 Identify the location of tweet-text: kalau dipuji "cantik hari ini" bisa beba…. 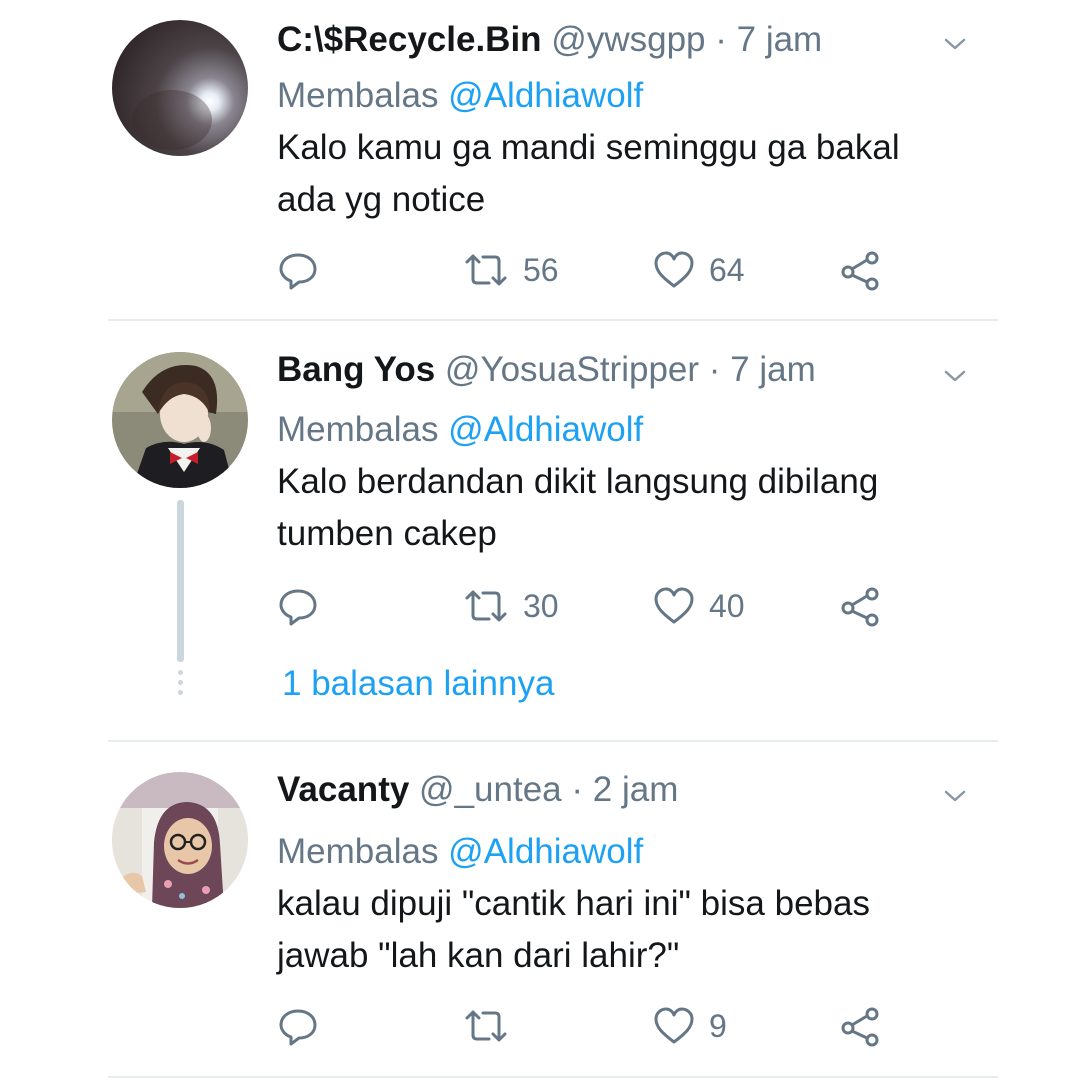
(573, 929).